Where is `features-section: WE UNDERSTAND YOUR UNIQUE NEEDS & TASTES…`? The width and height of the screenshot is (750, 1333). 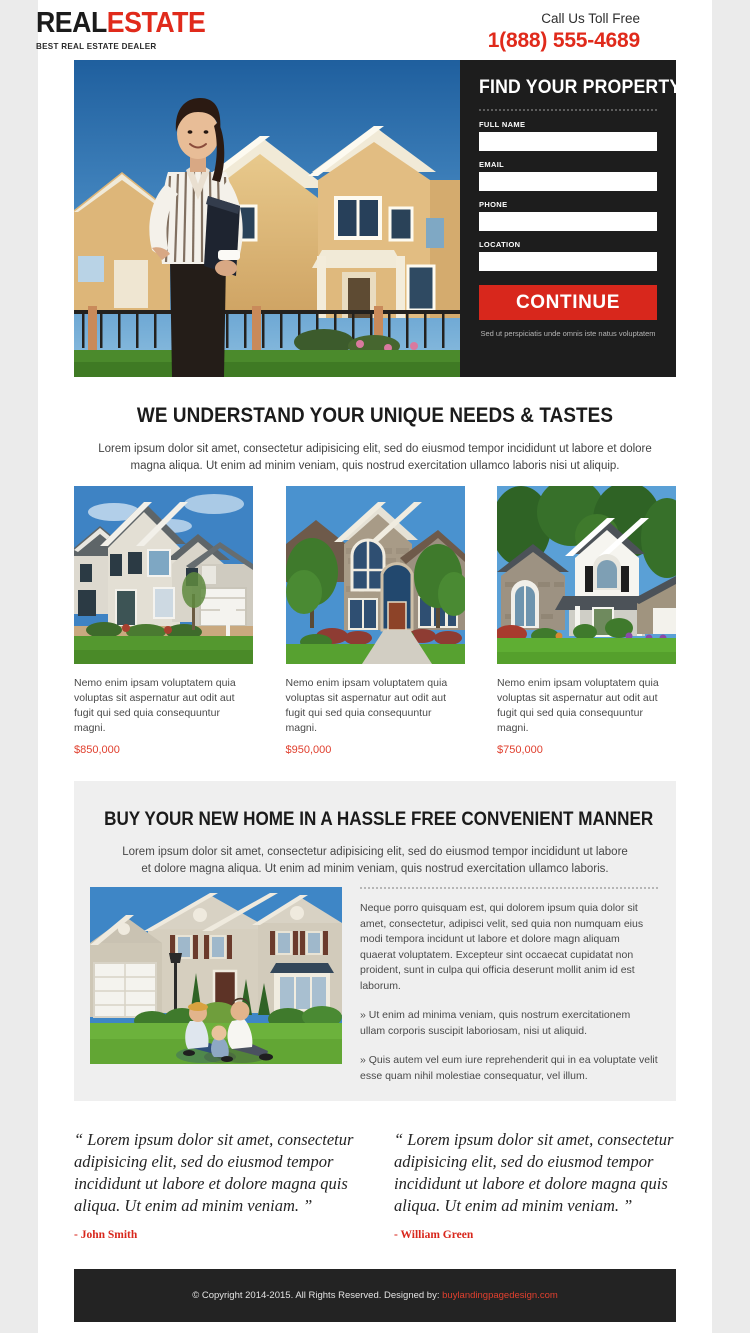
features-section: WE UNDERSTAND YOUR UNIQUE NEEDS & TASTES… is located at coordinates (375, 439).